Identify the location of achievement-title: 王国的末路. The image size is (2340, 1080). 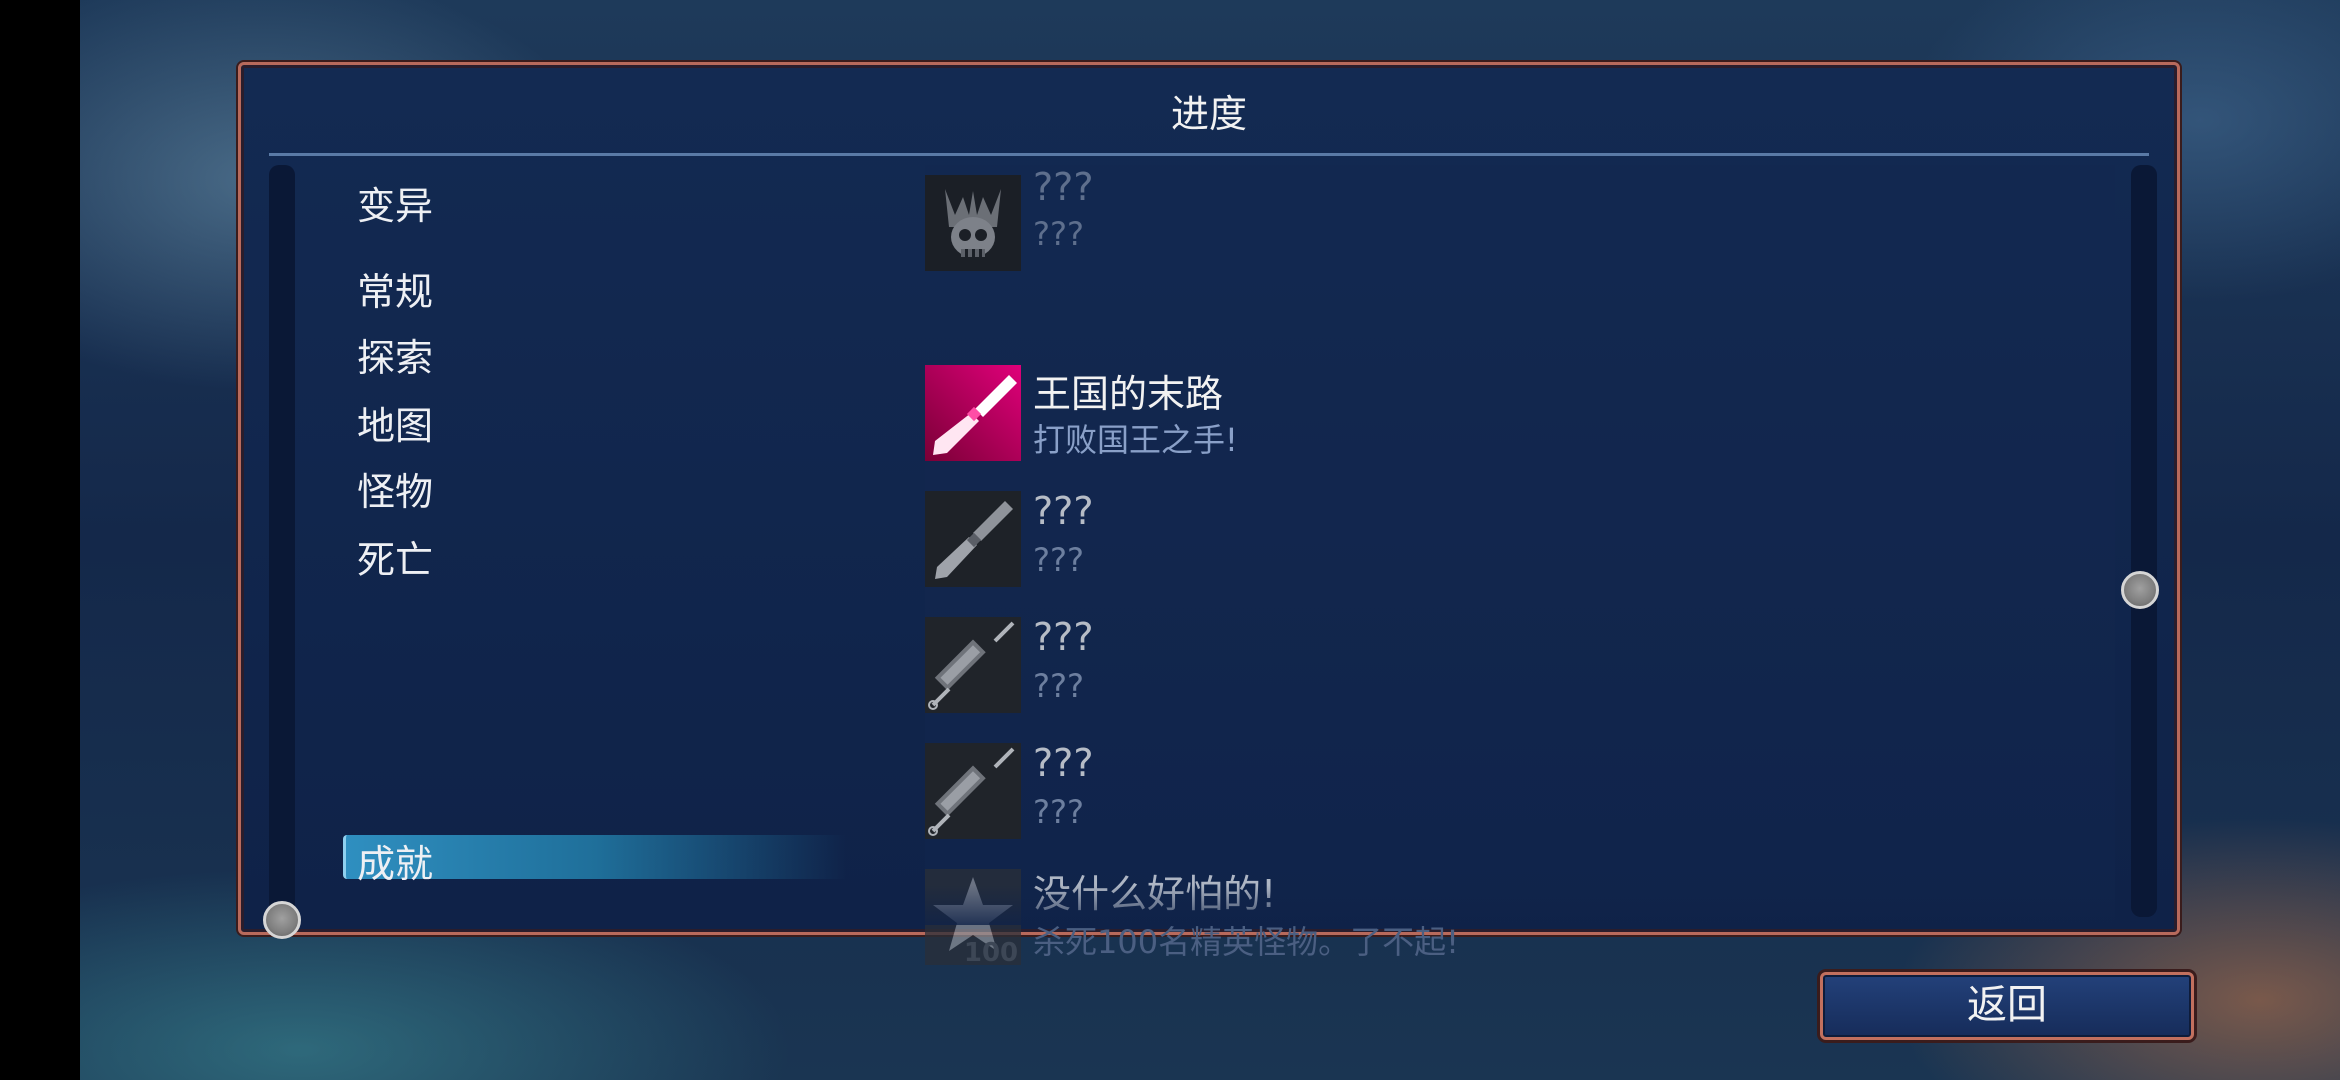
(1128, 394).